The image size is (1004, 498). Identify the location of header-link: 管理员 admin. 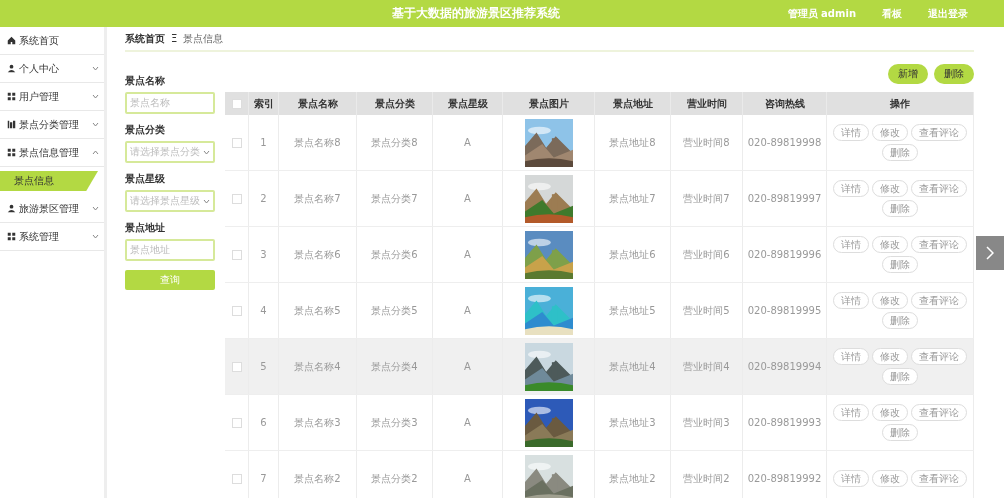
(821, 13).